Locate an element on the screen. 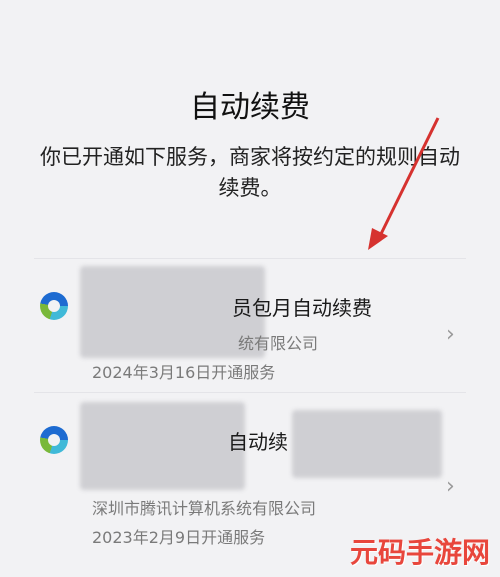 The image size is (500, 577). subscription-company: 深圳市腾讯计算机系统有限公司 is located at coordinates (204, 508).